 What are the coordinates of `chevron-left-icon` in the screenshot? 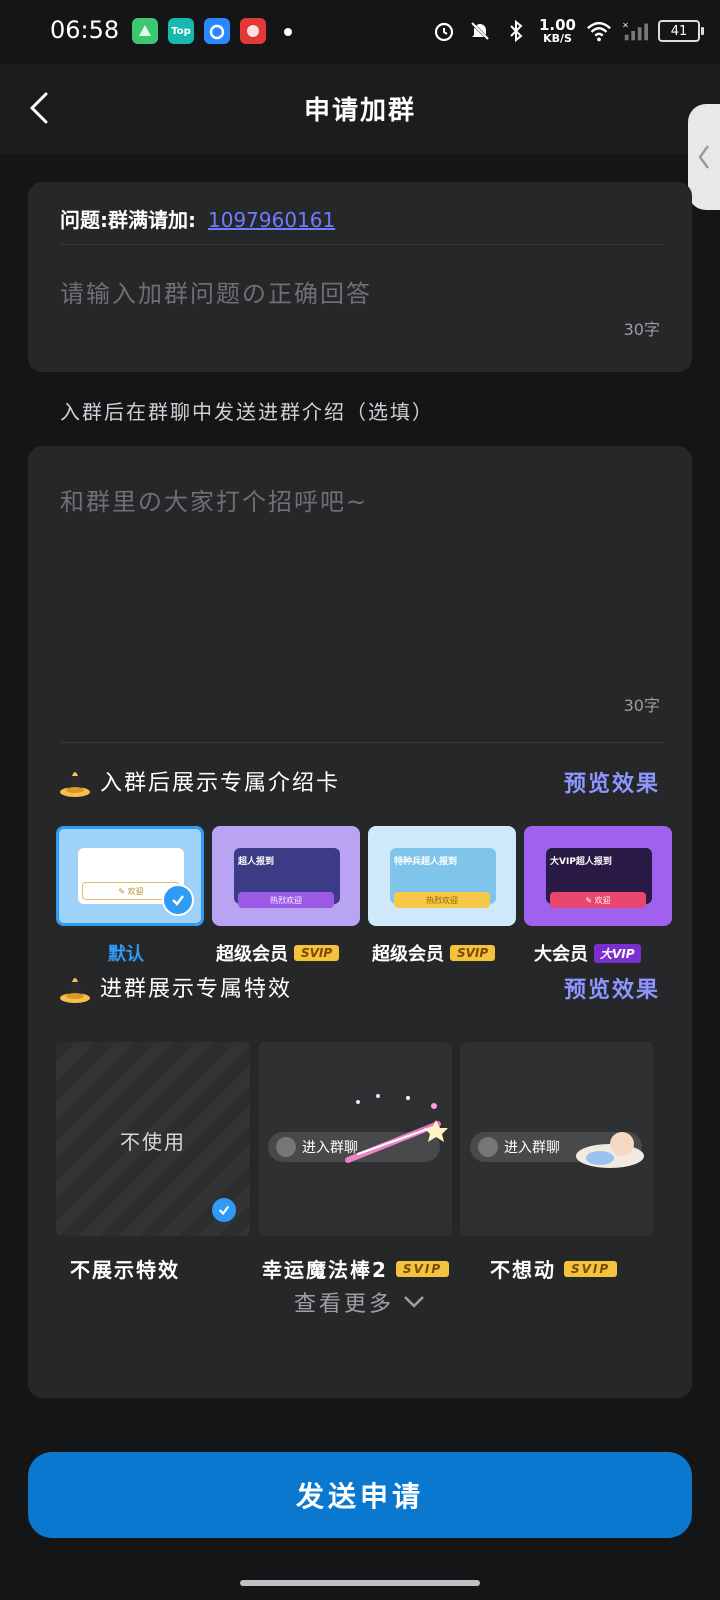 It's located at (704, 157).